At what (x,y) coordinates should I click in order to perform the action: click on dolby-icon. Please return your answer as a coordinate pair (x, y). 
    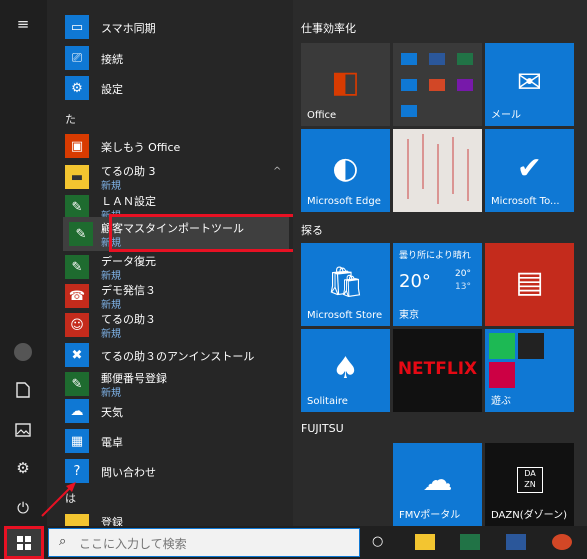
    Looking at the image, I should click on (531, 346).